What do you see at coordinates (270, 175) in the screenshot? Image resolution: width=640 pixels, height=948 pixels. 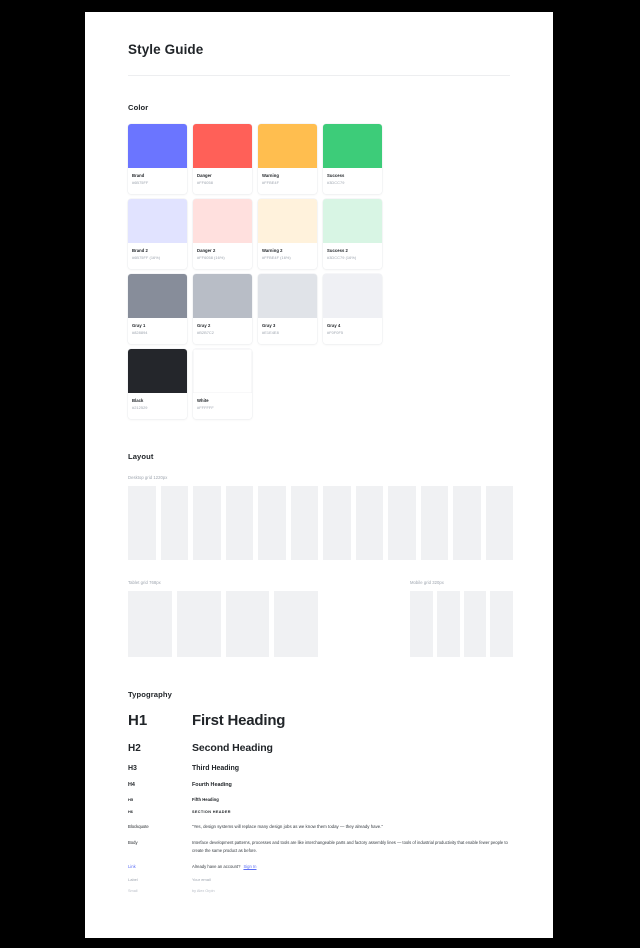 I see `swatch-name: Warning` at bounding box center [270, 175].